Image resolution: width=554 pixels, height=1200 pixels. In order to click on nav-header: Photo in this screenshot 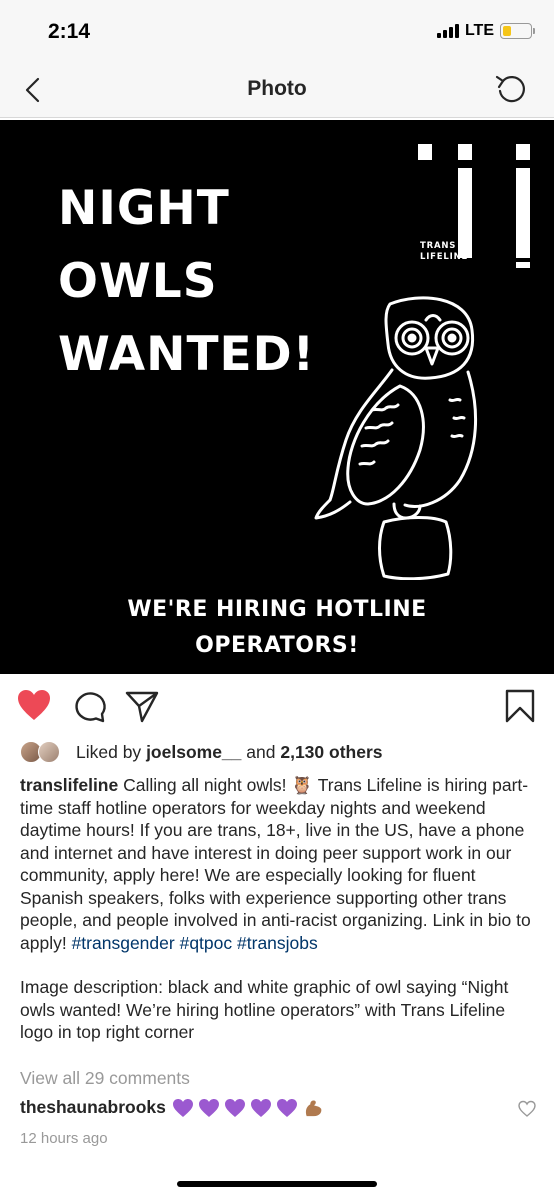, I will do `click(277, 90)`.